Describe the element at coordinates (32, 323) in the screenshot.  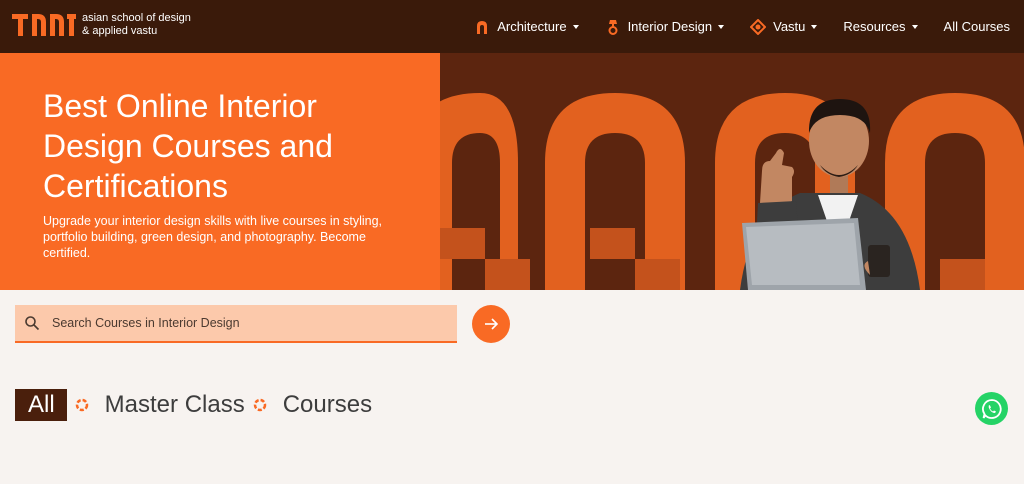
I see `search-icon` at that location.